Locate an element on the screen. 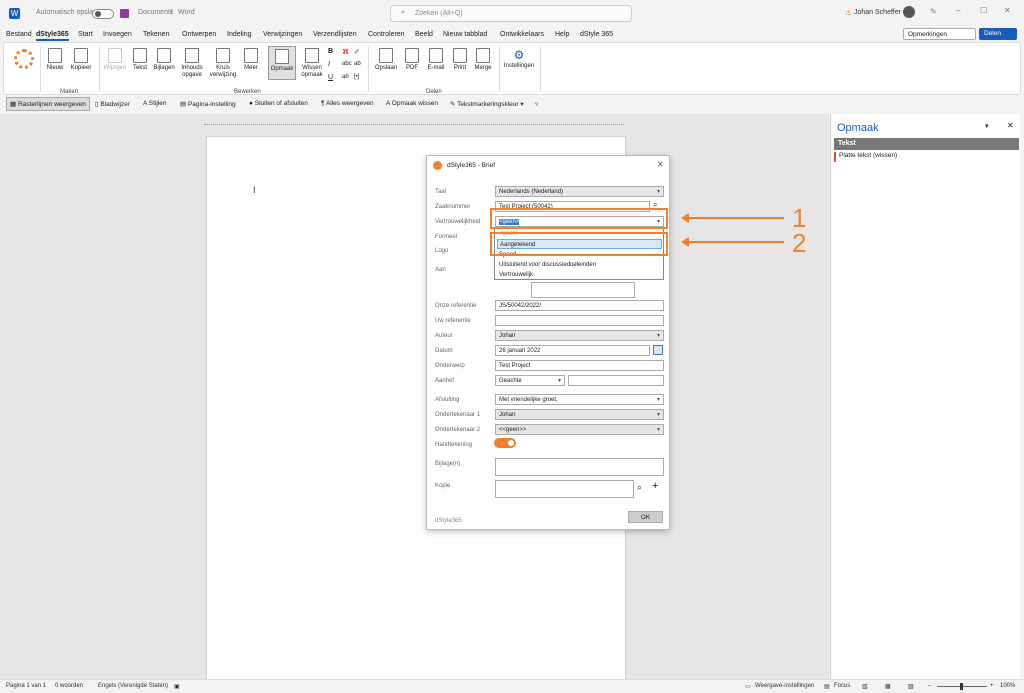 Image resolution: width=1024 pixels, height=693 pixels. display-settings-icon: ▭ is located at coordinates (748, 686).